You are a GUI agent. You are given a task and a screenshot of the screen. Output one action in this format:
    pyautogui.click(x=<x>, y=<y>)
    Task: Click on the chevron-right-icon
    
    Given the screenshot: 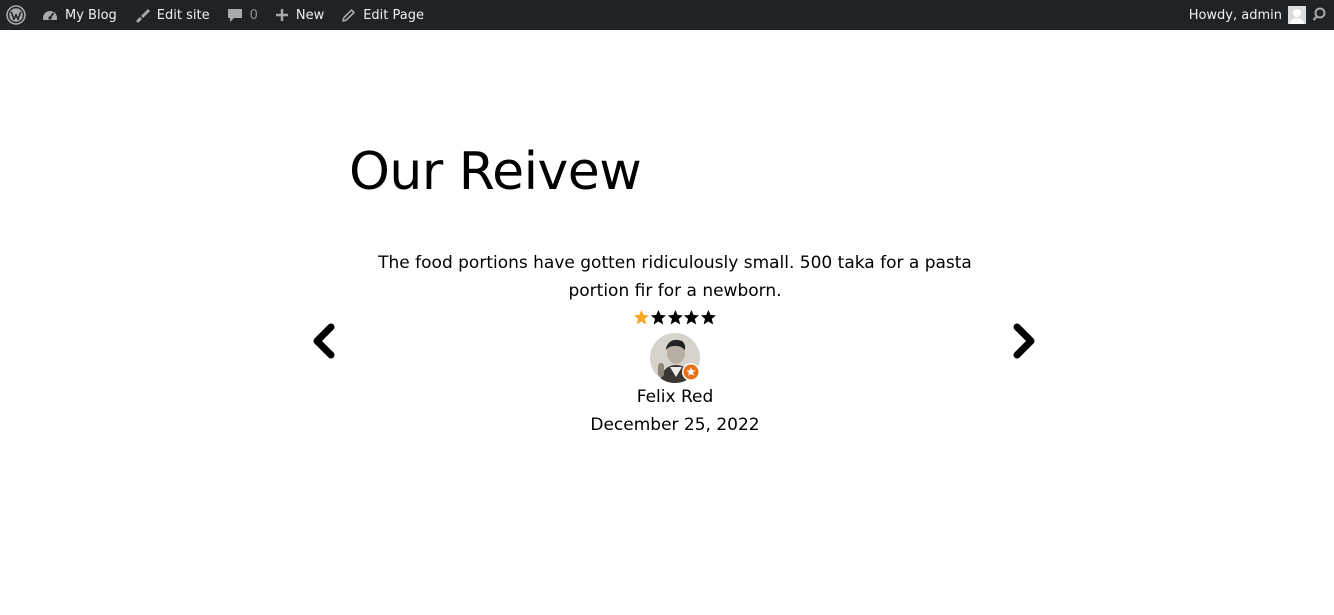 What is the action you would take?
    pyautogui.click(x=1024, y=341)
    